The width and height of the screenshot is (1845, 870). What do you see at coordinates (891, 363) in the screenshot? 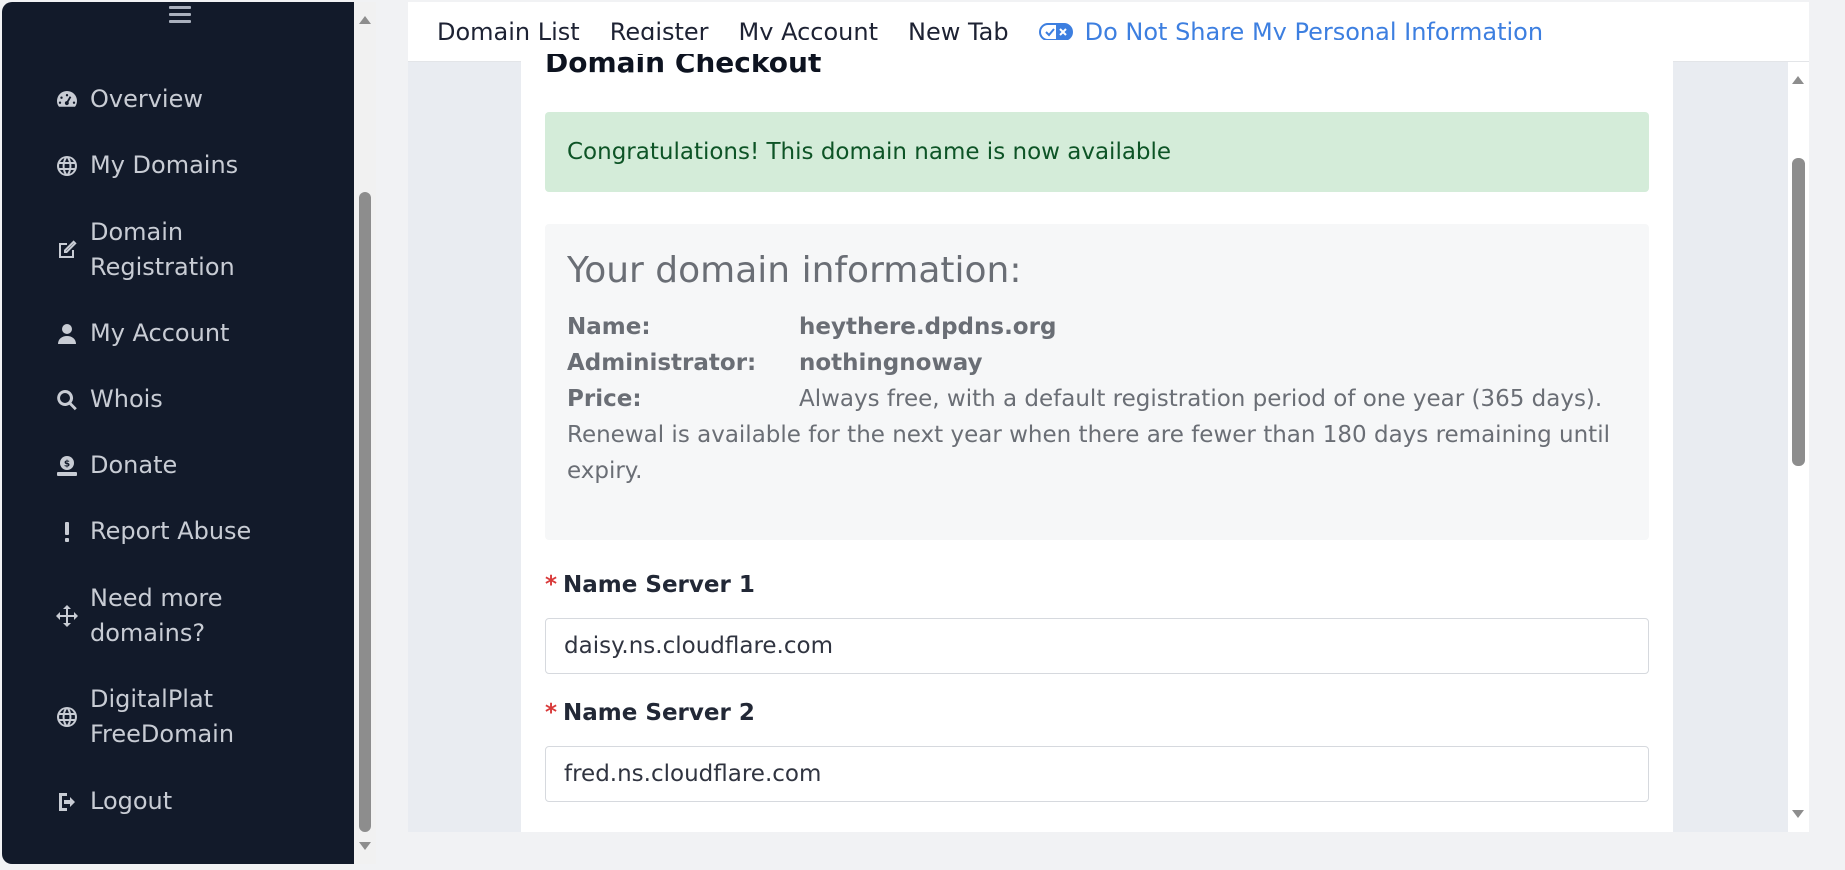
I see `administrator-value: nothingnoway` at bounding box center [891, 363].